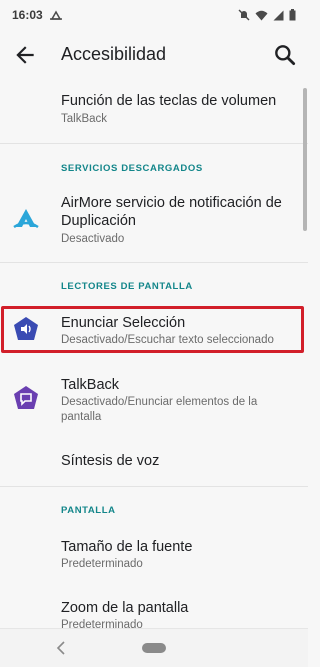  What do you see at coordinates (88, 510) in the screenshot?
I see `section-header-display: PANTALLA` at bounding box center [88, 510].